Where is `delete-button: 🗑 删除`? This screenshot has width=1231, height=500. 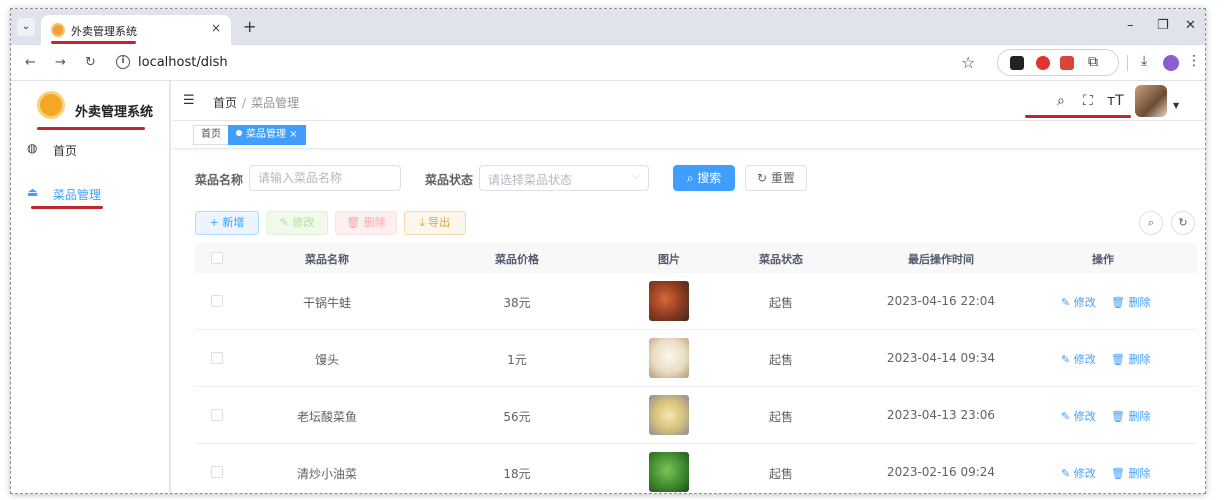
delete-button: 🗑 删除 is located at coordinates (366, 223).